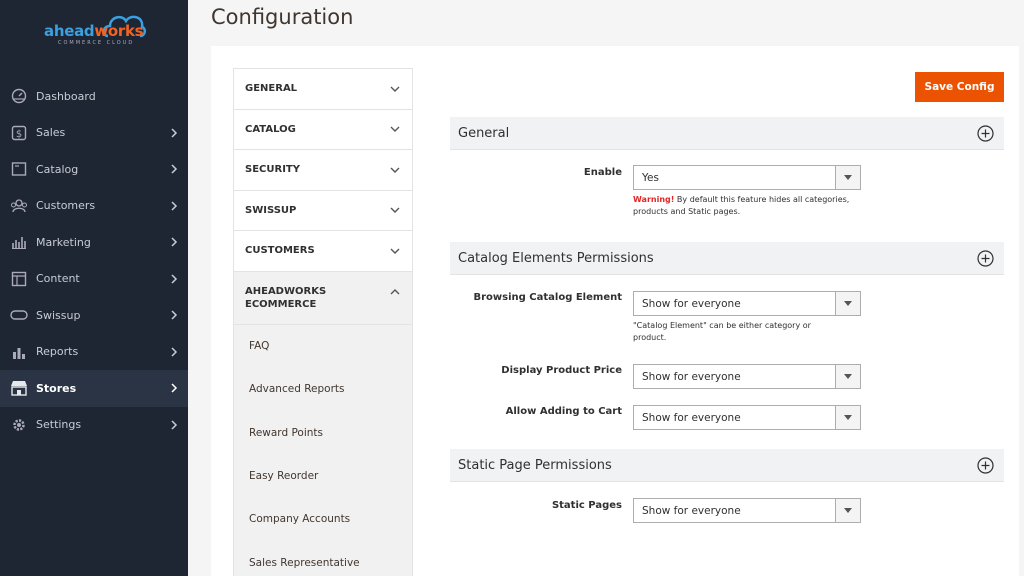  I want to click on sidebar-item-customers: Customers, so click(94, 206).